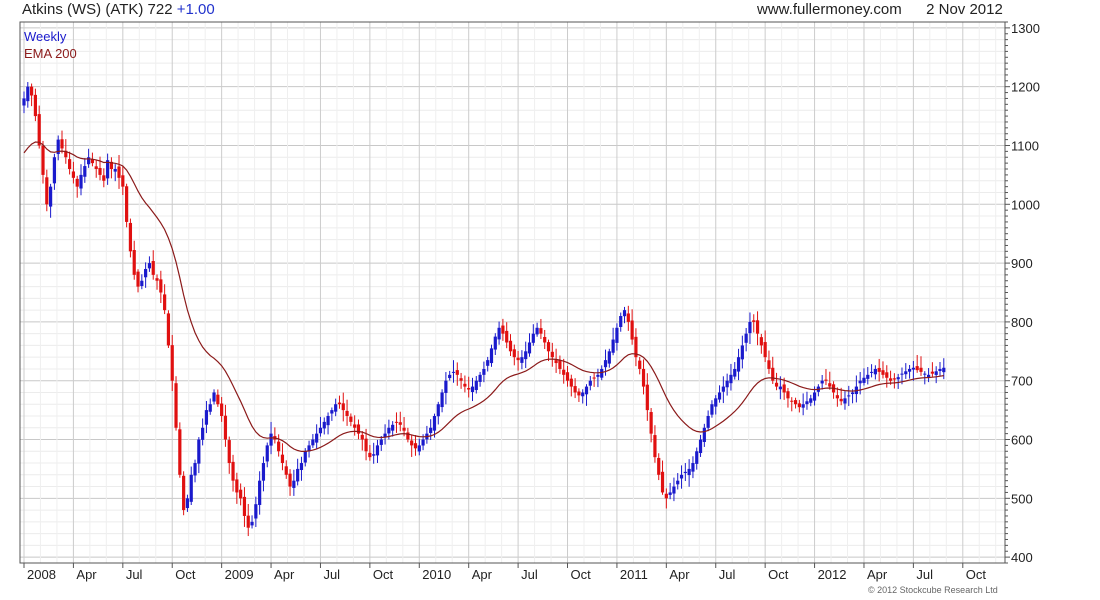 Image resolution: width=1100 pixels, height=600 pixels. I want to click on x-tick-label: 2011, so click(634, 574).